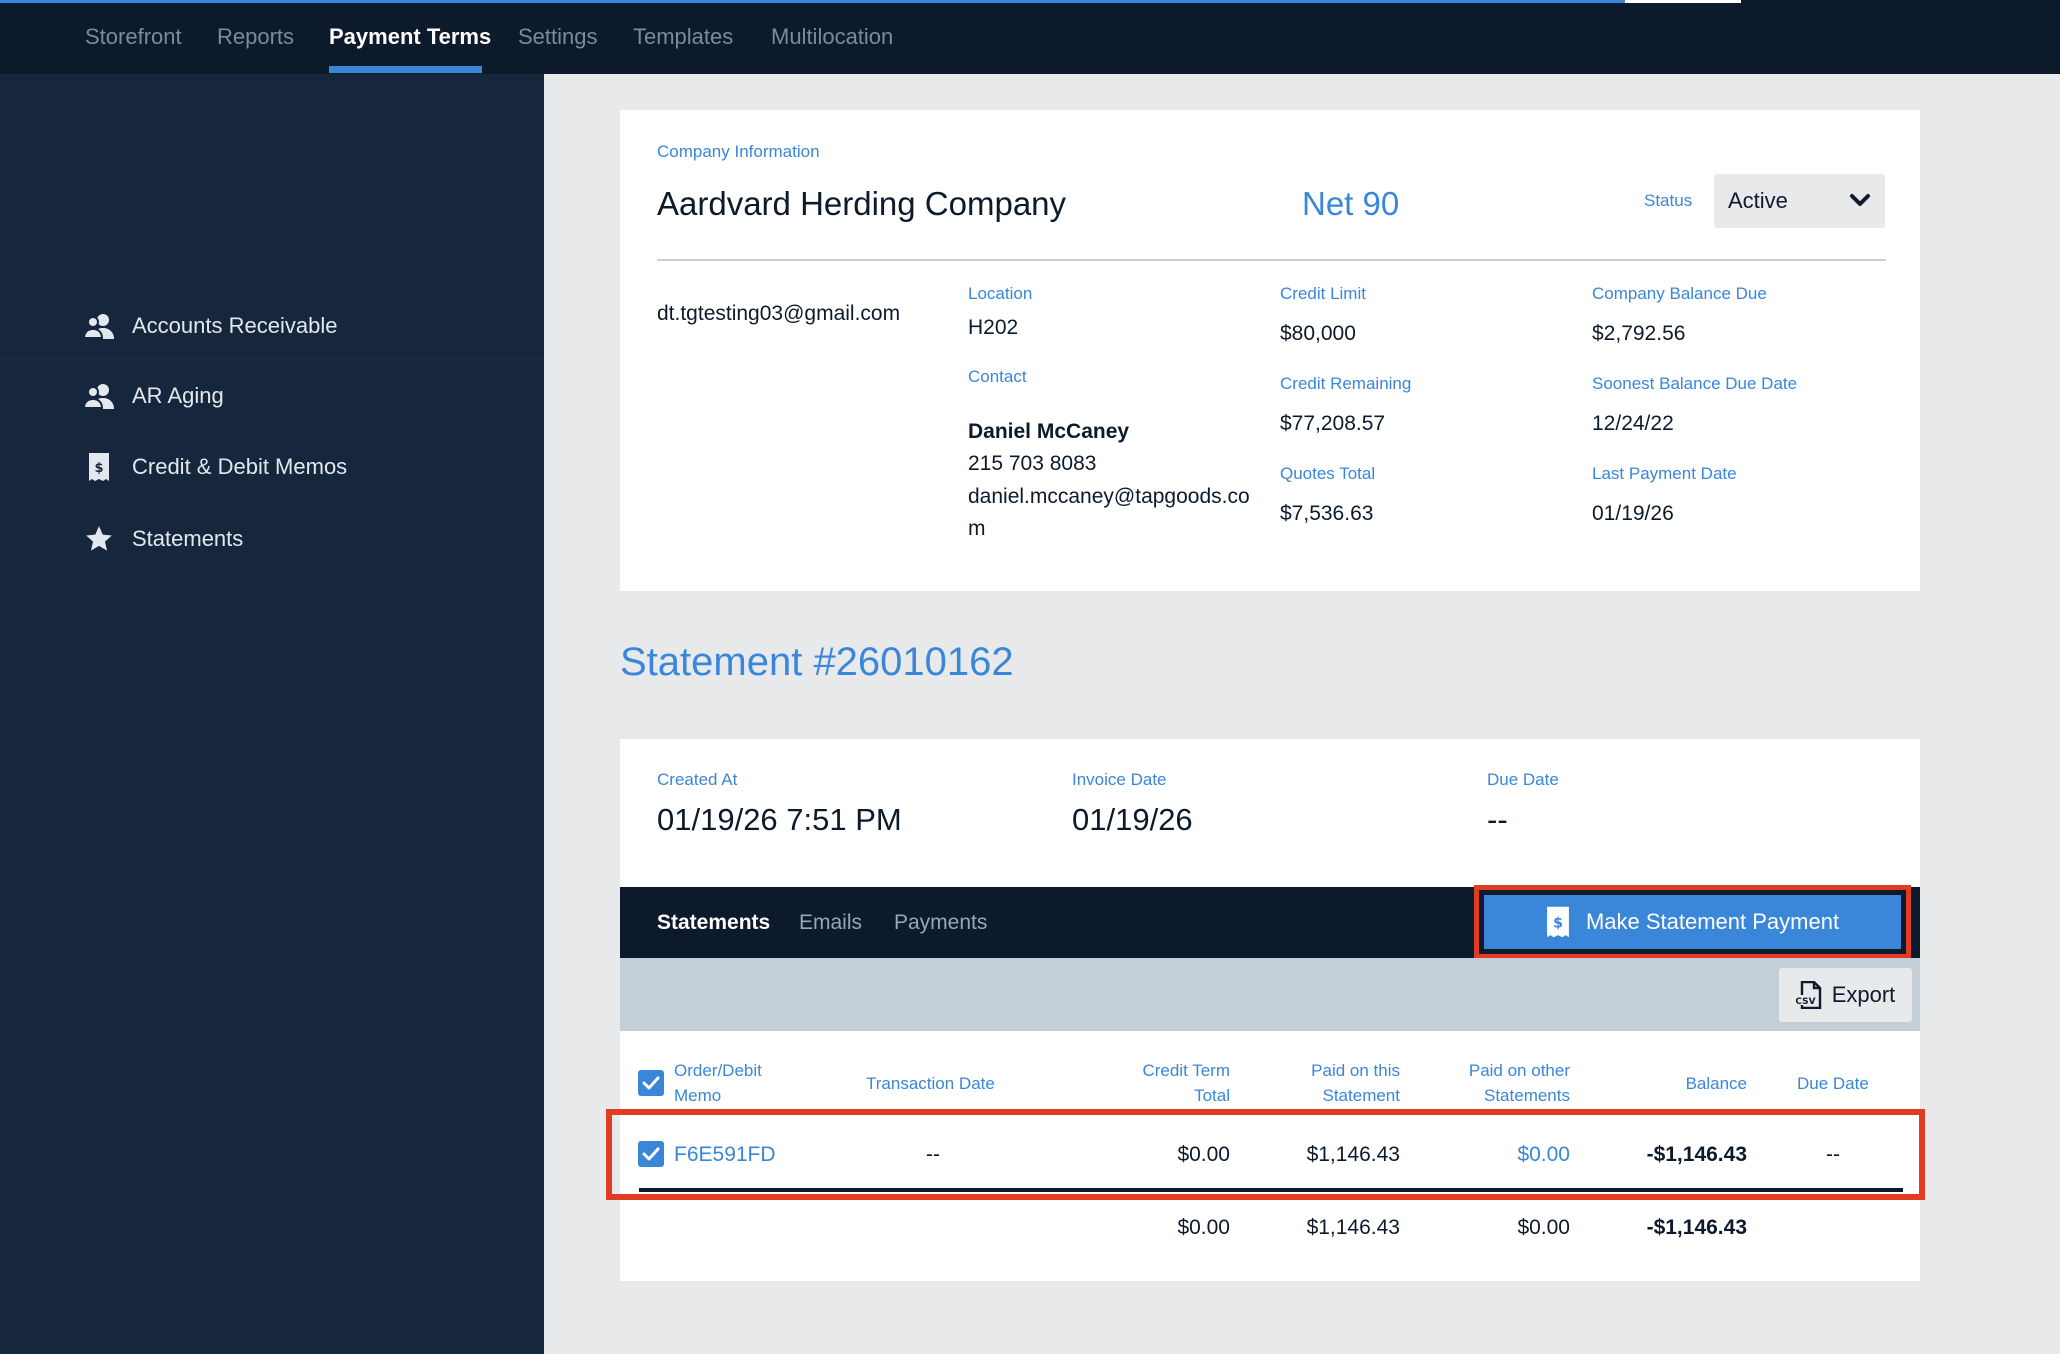  I want to click on due-date-value: --, so click(1497, 819).